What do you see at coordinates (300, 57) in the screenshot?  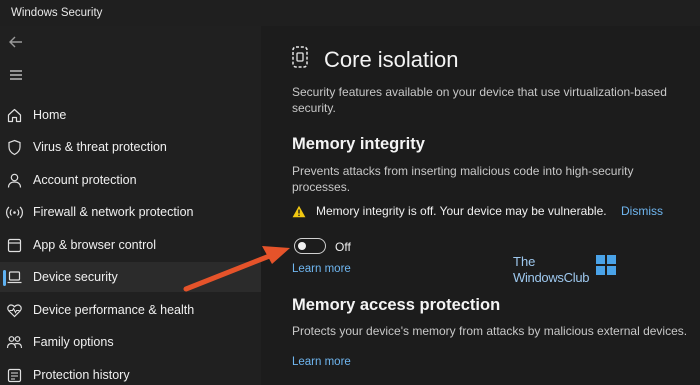 I see `core-isolation-chip-icon` at bounding box center [300, 57].